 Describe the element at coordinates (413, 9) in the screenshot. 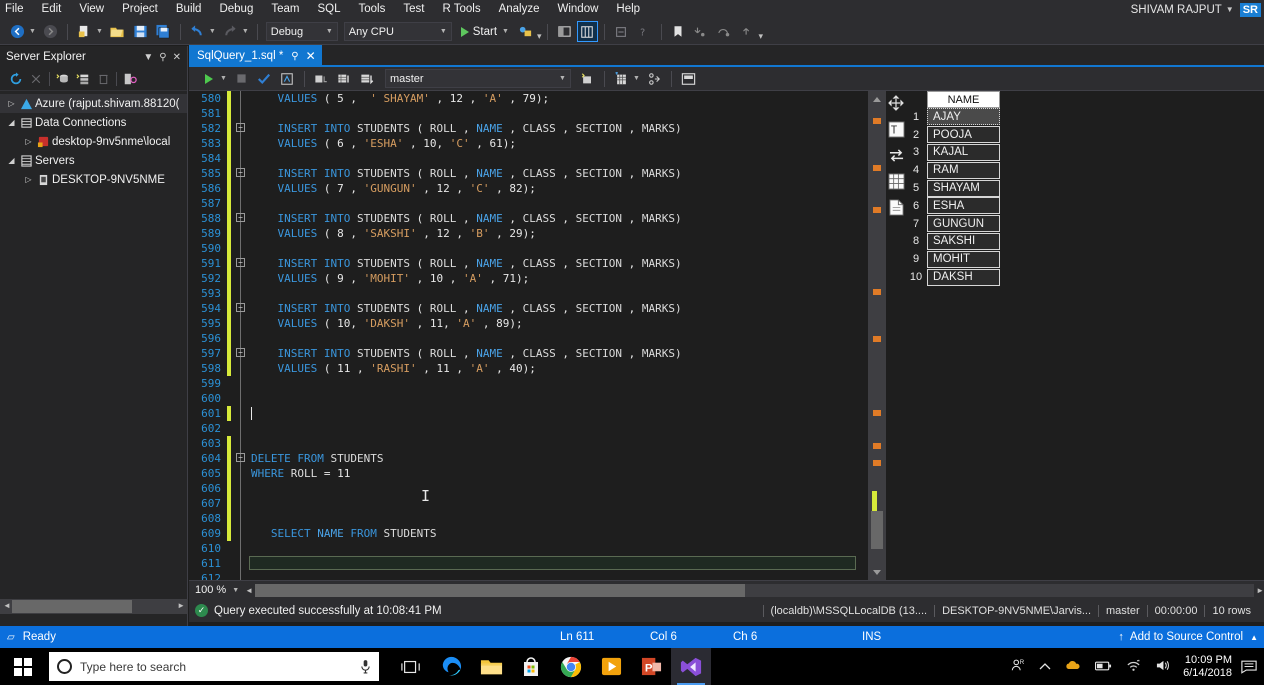

I see `menu-item-test: Test` at that location.